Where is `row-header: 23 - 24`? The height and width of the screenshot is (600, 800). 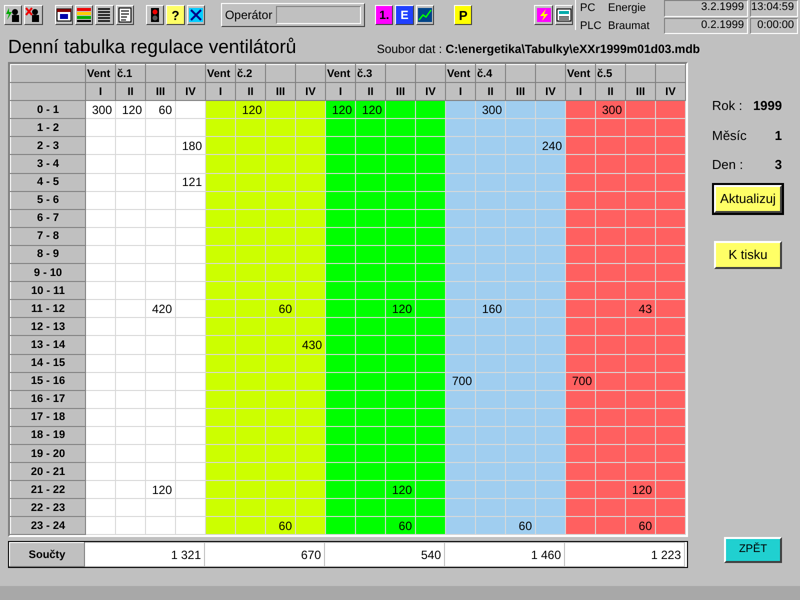
row-header: 23 - 24 is located at coordinates (48, 525).